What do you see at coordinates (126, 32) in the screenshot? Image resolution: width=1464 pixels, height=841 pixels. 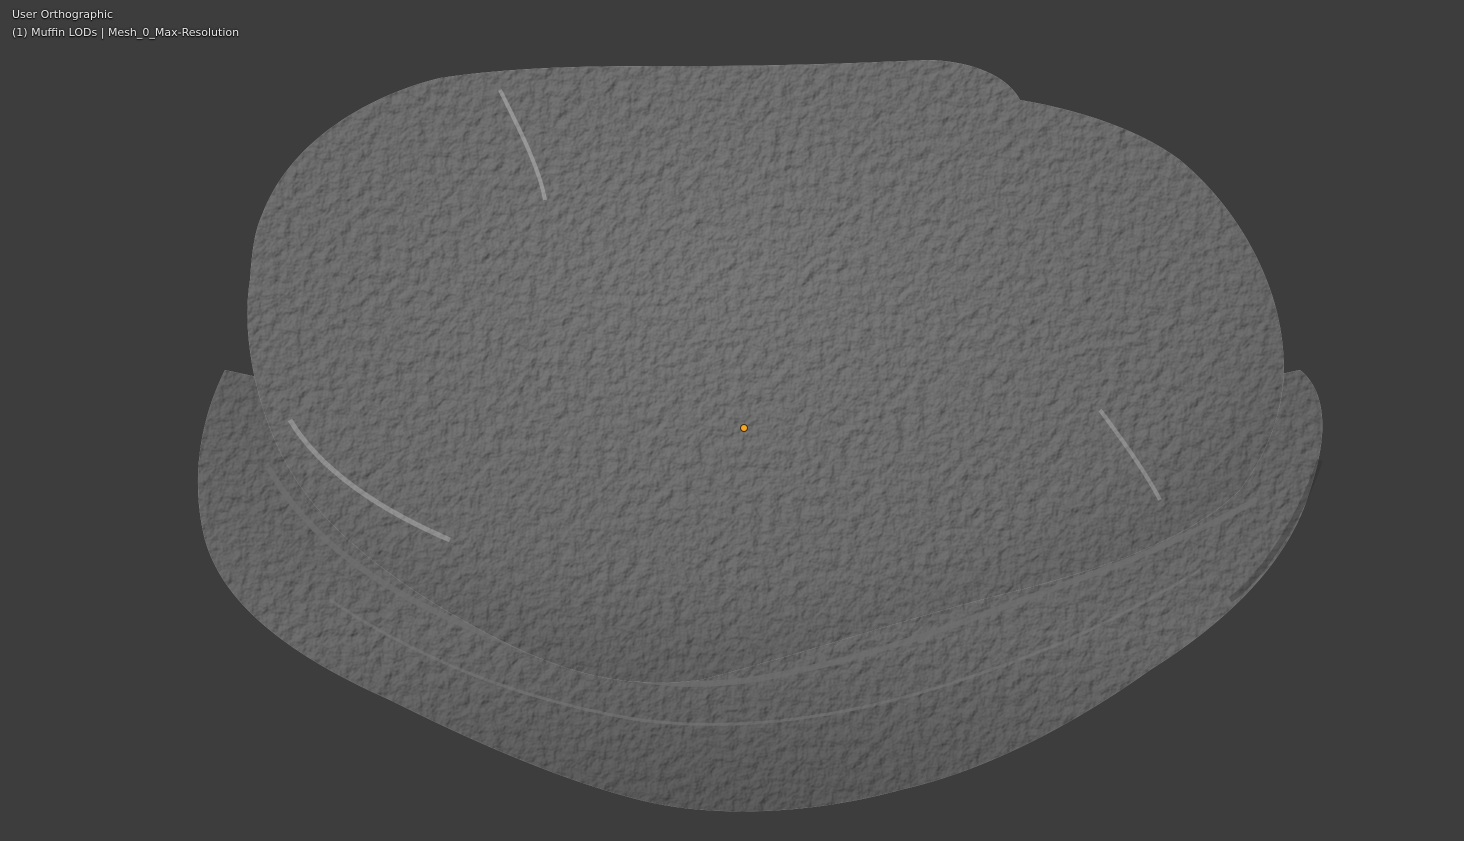 I see `object-info-label: (1) Muffin LODs | Mesh_0_Max-Resolution` at bounding box center [126, 32].